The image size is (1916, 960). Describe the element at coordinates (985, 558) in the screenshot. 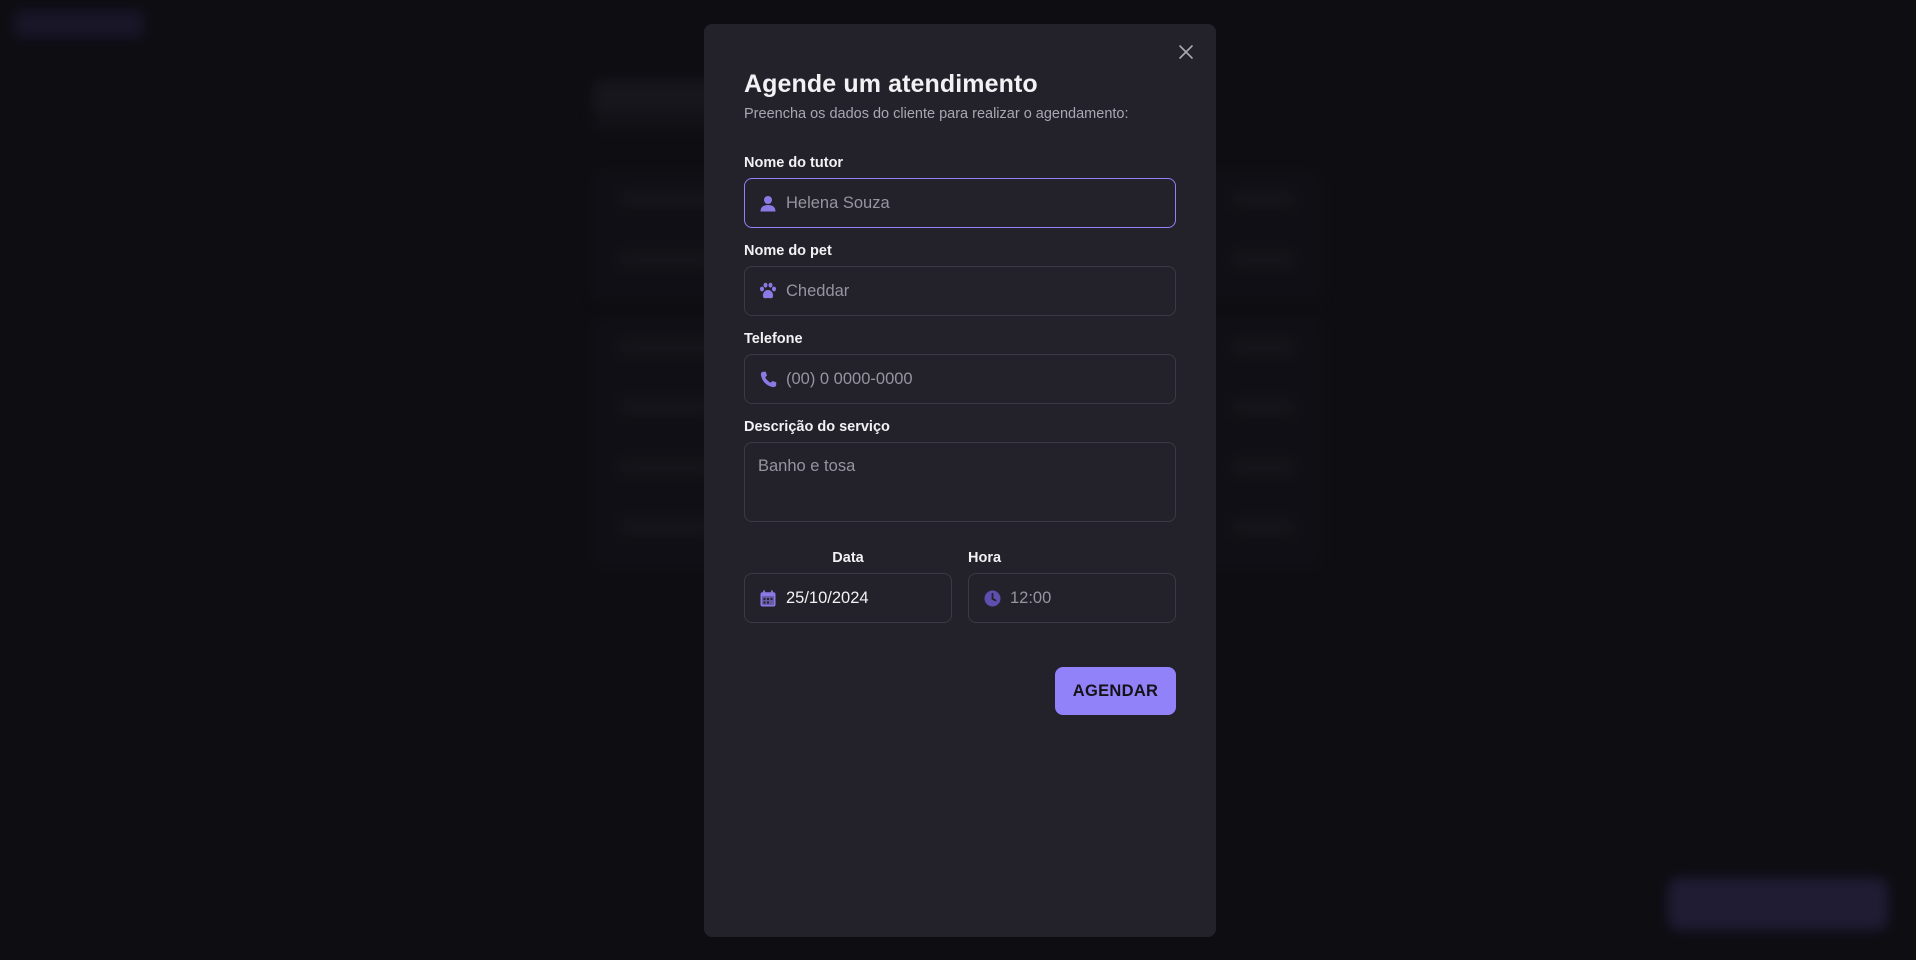

I see `time-label: Hora` at that location.